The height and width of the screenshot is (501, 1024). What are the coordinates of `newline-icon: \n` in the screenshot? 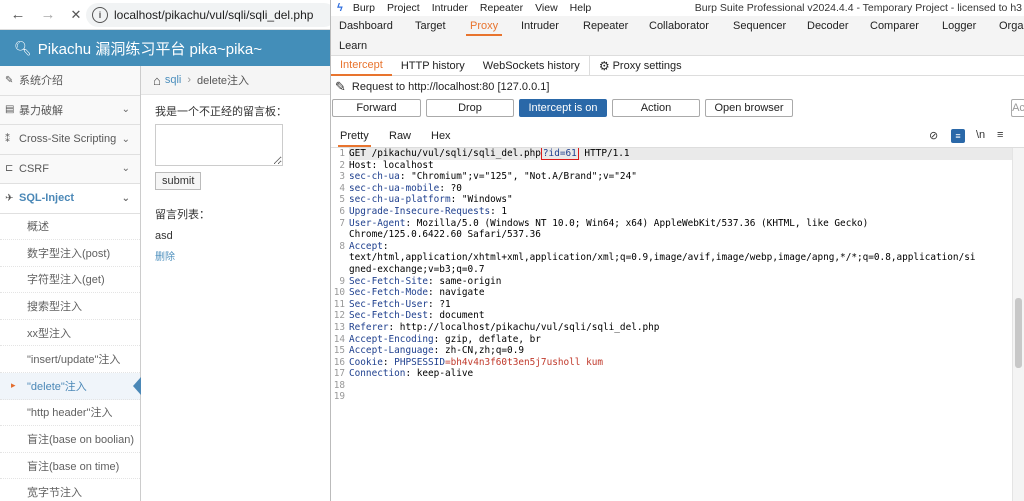 It's located at (980, 135).